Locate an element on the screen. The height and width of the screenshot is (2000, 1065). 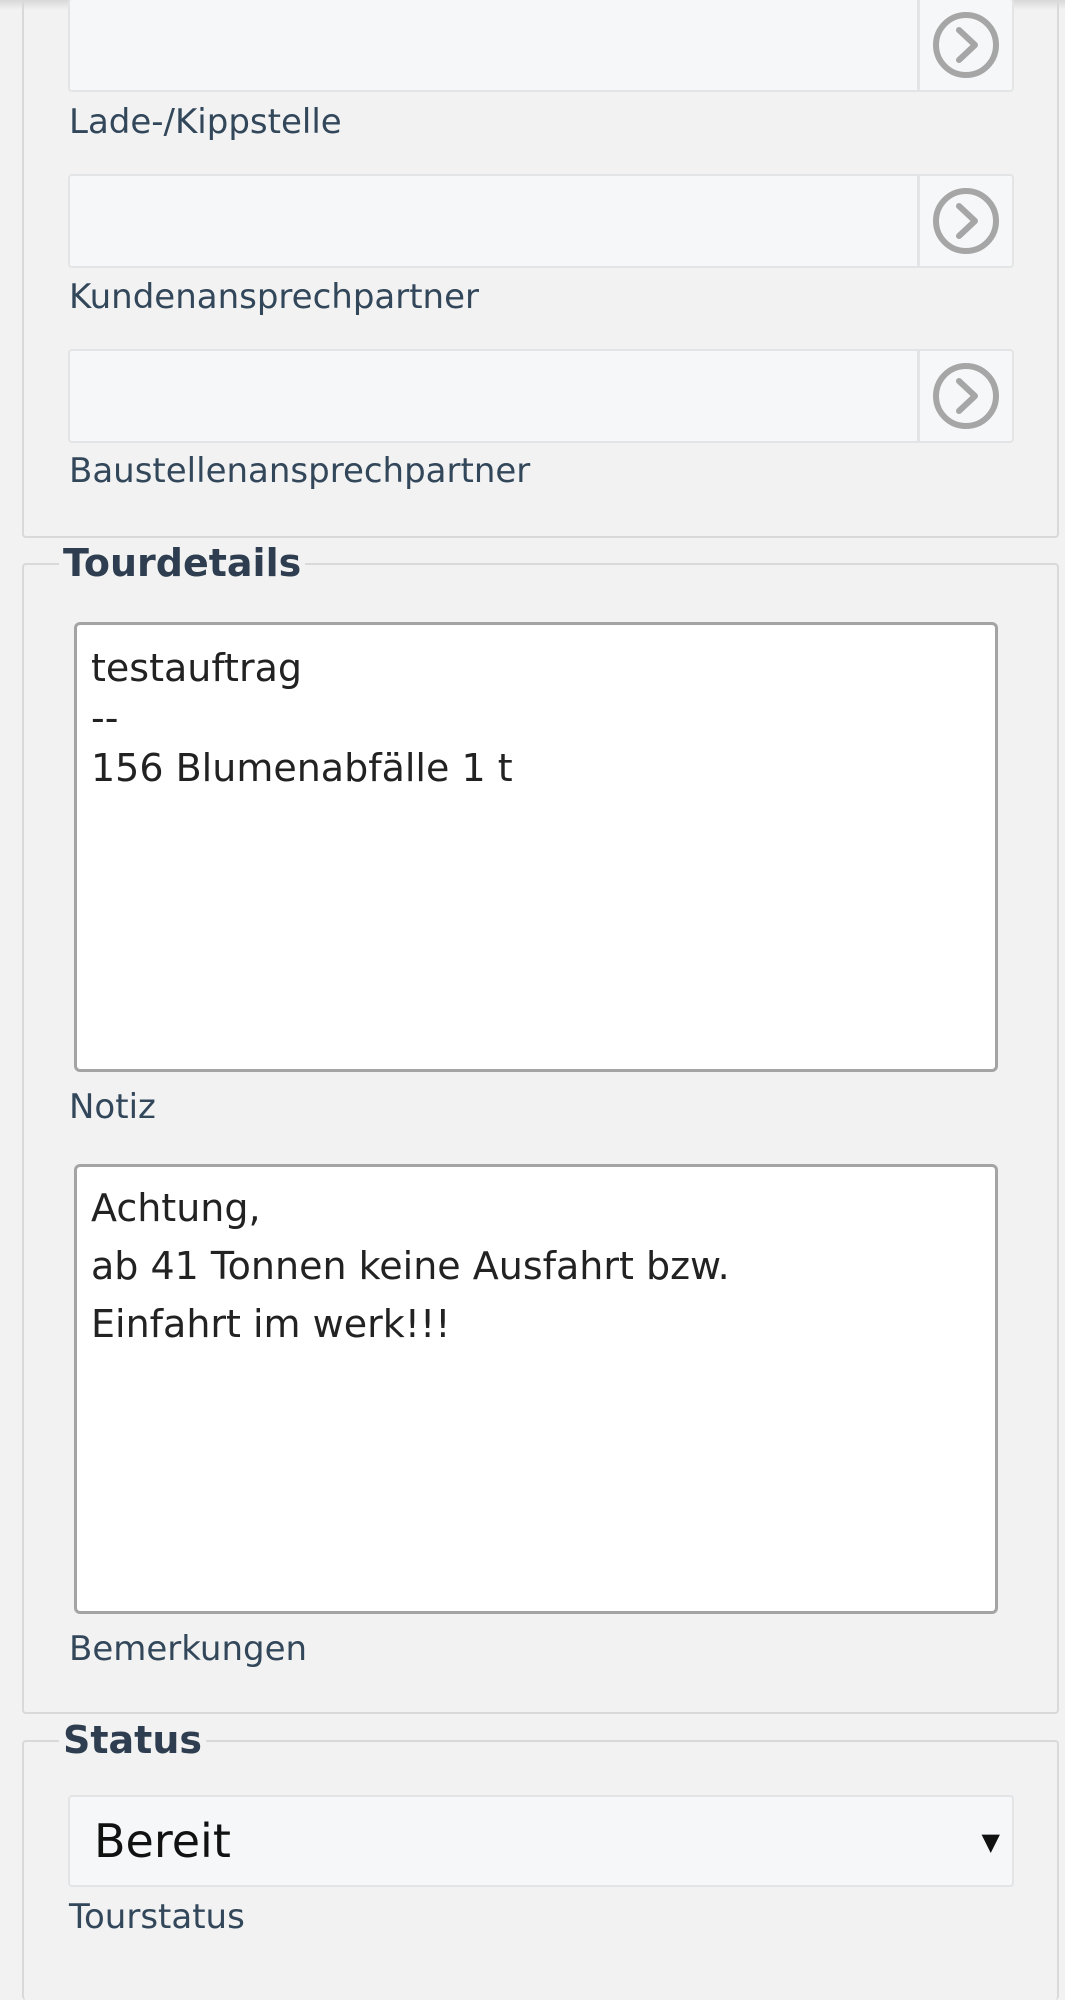
baustellenansprechpartner-input is located at coordinates (541, 396).